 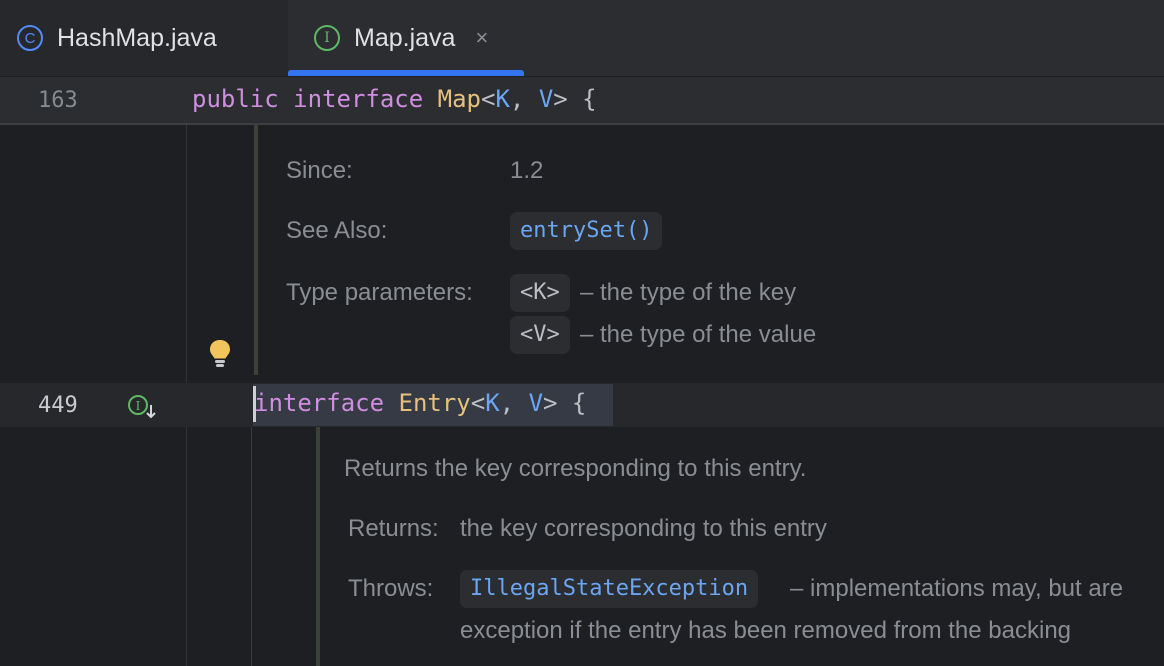 I want to click on exception-link: IllegalStateException, so click(x=609, y=589).